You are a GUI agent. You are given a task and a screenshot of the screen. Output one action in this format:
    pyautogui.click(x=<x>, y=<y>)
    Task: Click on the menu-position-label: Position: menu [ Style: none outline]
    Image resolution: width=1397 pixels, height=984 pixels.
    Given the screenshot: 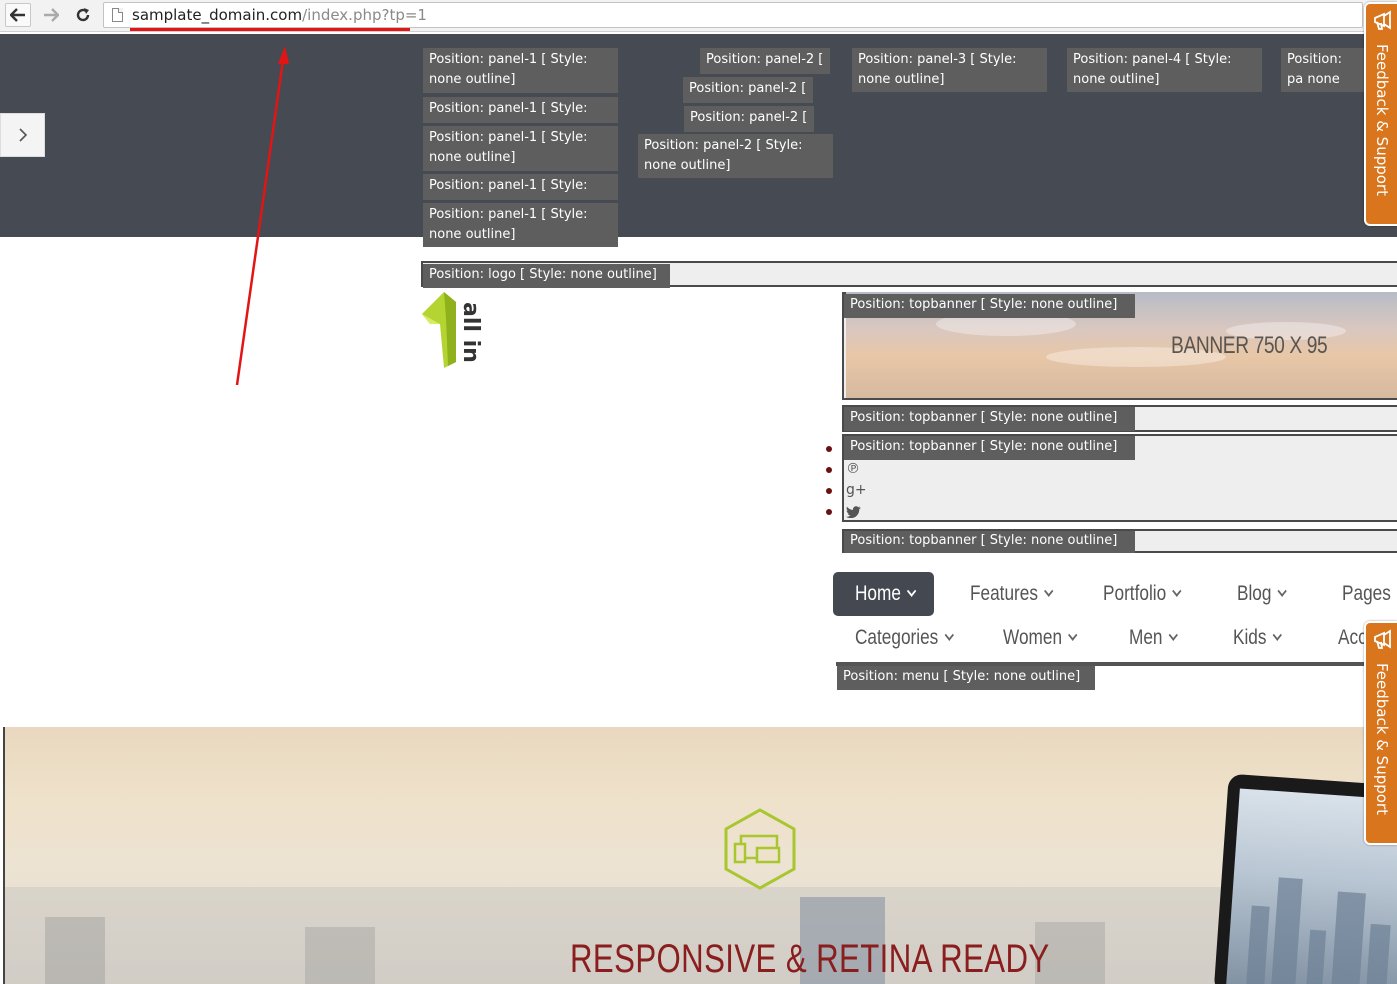 What is the action you would take?
    pyautogui.click(x=966, y=678)
    